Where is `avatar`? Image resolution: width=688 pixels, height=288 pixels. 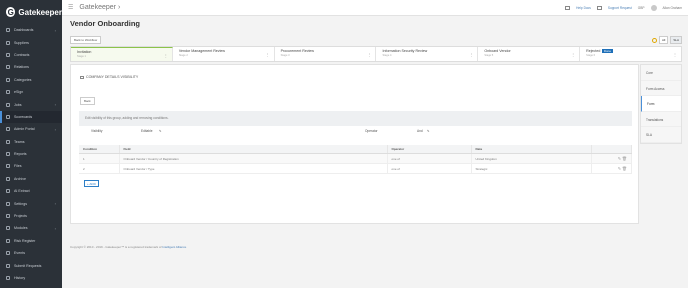 avatar is located at coordinates (653, 7).